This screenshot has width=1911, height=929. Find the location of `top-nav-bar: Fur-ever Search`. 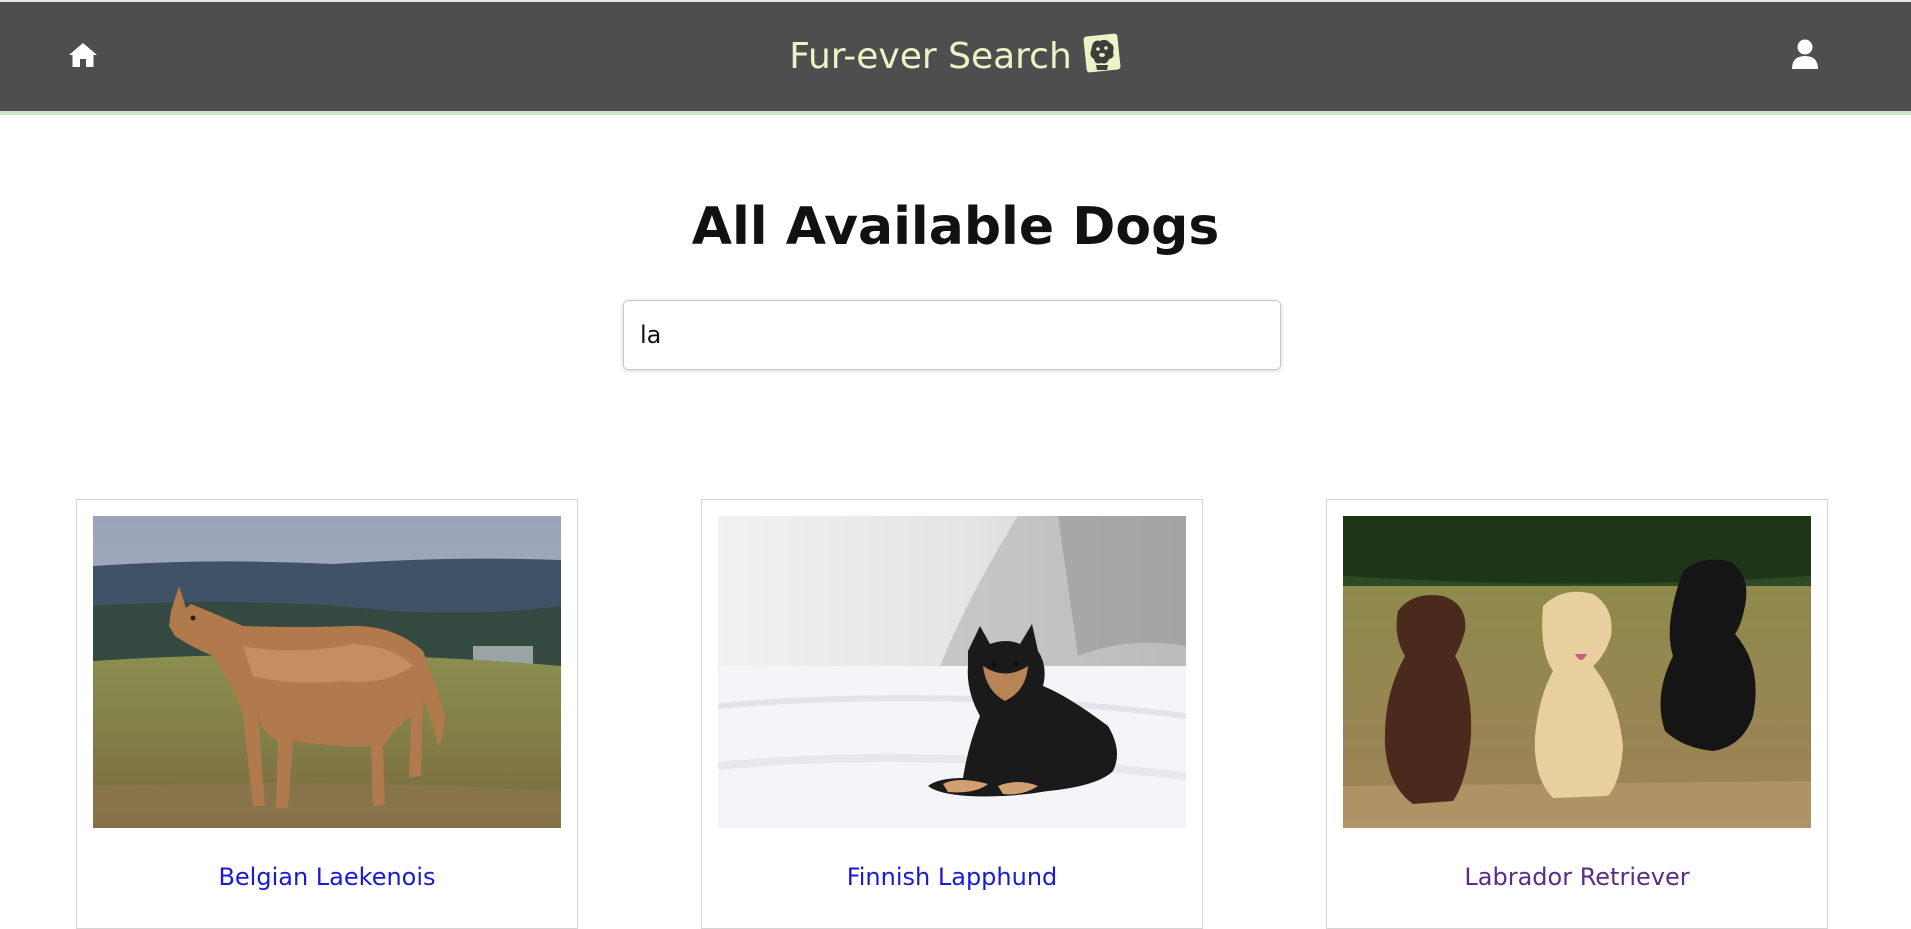

top-nav-bar: Fur-ever Search is located at coordinates (955, 57).